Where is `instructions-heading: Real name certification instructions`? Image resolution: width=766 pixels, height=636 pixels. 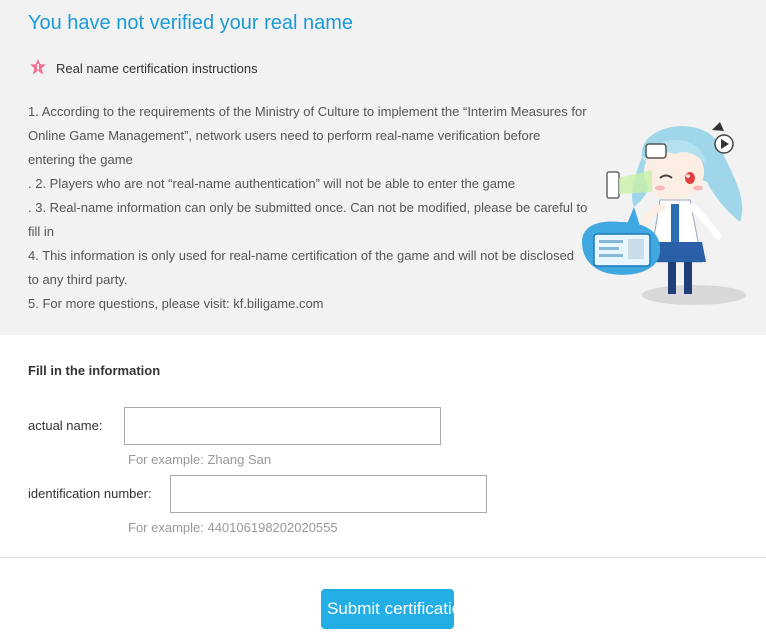
instructions-heading: Real name certification instructions is located at coordinates (143, 68).